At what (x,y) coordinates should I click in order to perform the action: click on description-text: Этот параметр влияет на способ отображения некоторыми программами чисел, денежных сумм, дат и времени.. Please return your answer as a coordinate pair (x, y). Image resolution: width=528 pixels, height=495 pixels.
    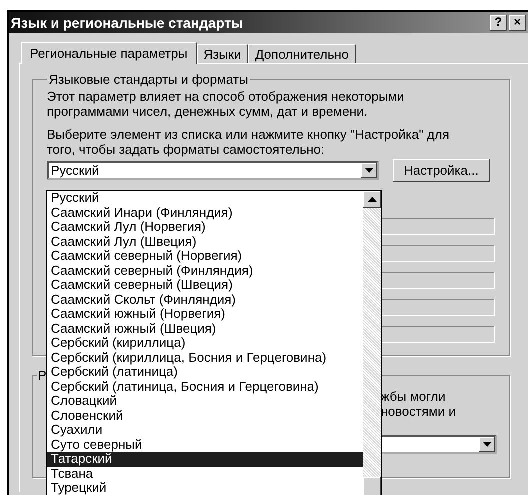
    Looking at the image, I should click on (226, 104).